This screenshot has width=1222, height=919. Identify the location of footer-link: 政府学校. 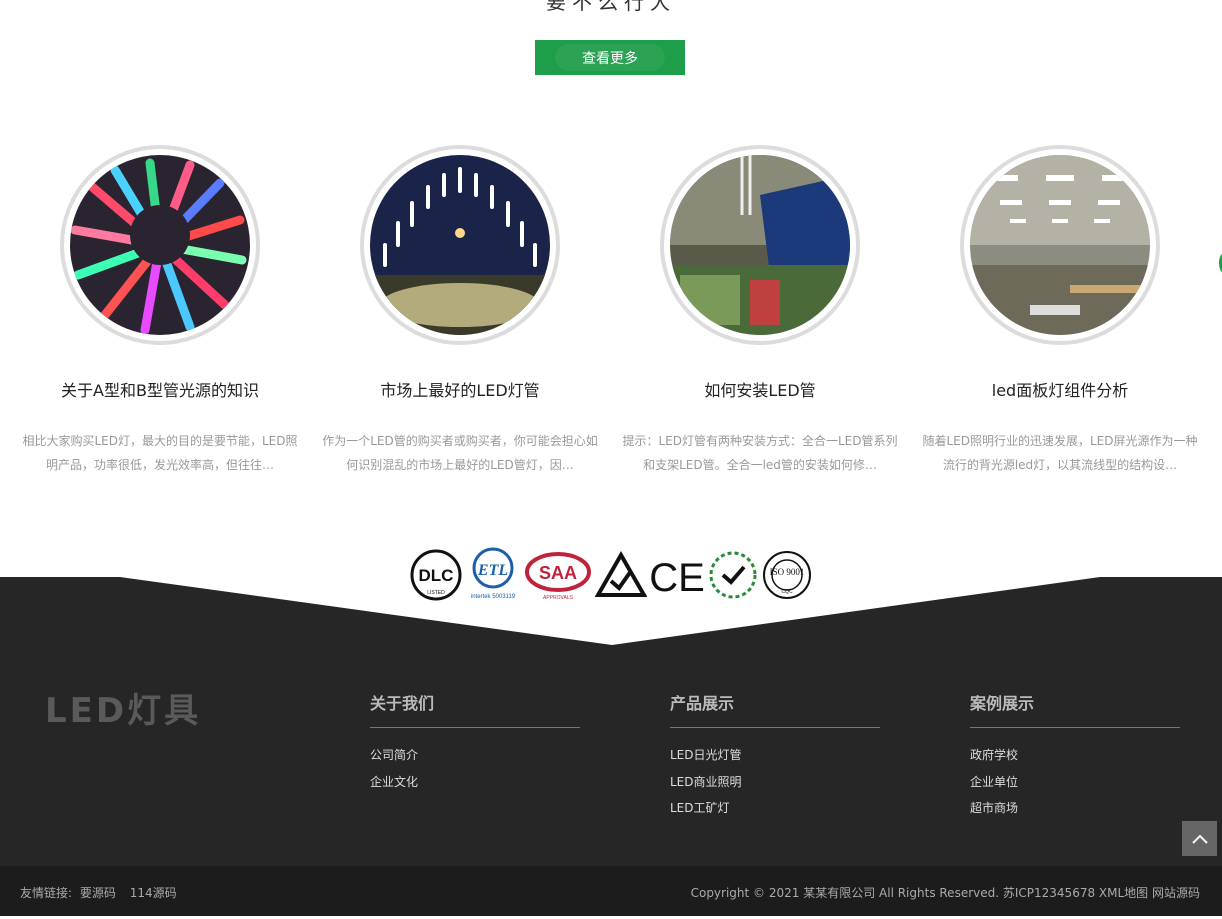
(1075, 761).